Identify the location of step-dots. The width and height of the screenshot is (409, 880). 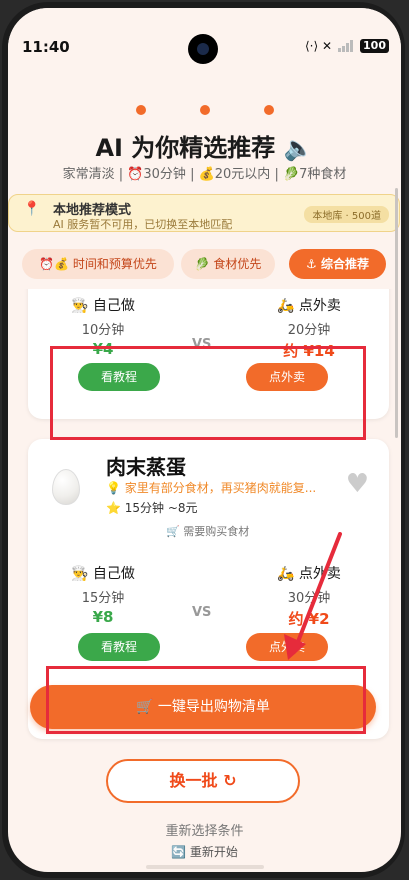
(204, 109).